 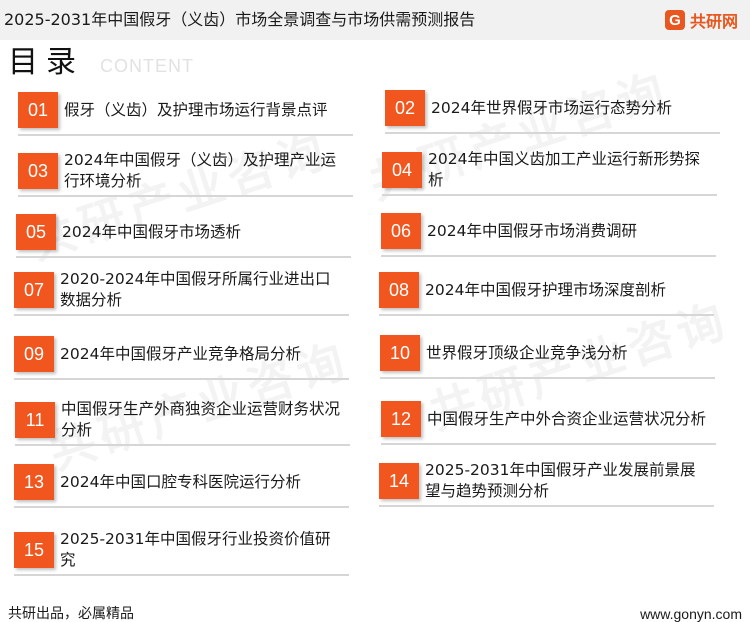 What do you see at coordinates (195, 289) in the screenshot?
I see `toc-item-title: 2020-2024年中国假牙所属行业进出口数据分析` at bounding box center [195, 289].